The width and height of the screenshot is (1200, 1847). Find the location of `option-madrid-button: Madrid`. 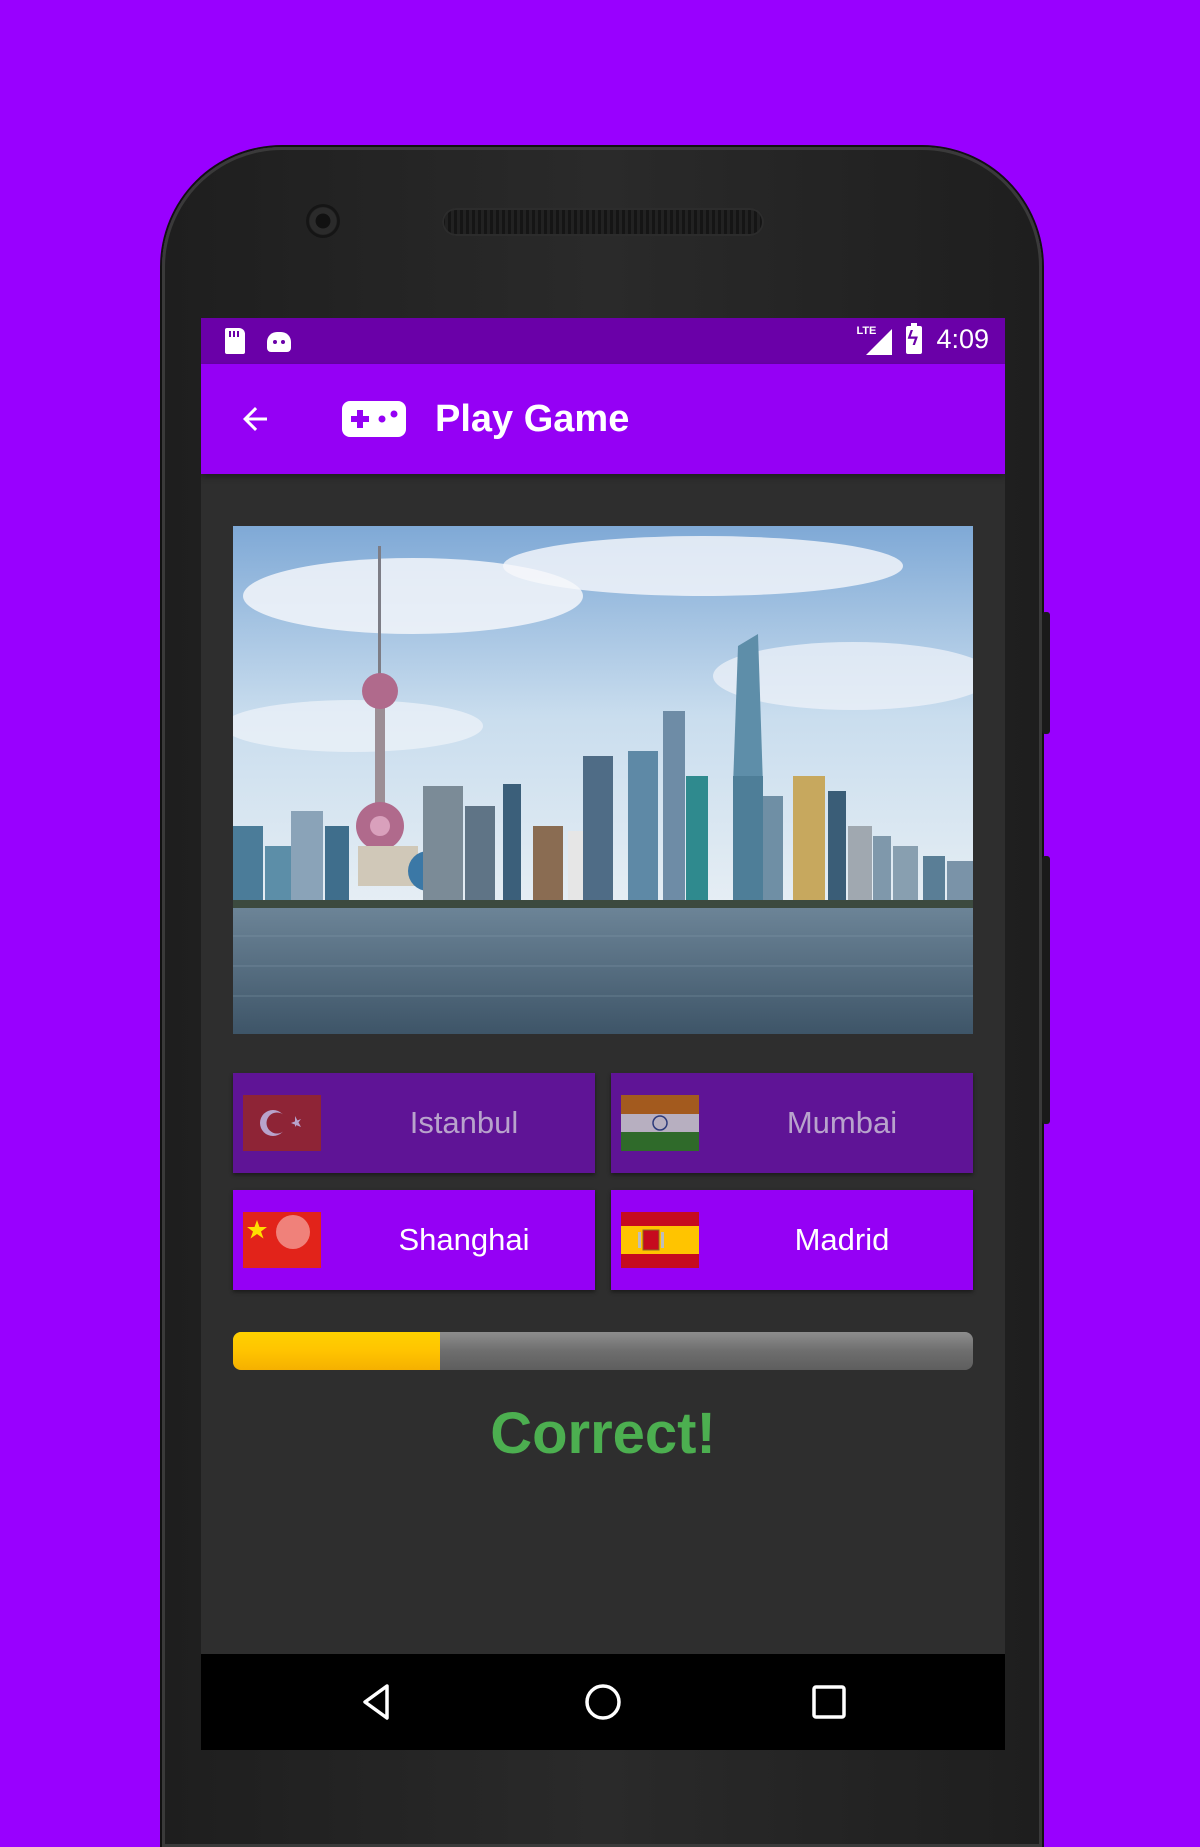

option-madrid-button: Madrid is located at coordinates (792, 1240).